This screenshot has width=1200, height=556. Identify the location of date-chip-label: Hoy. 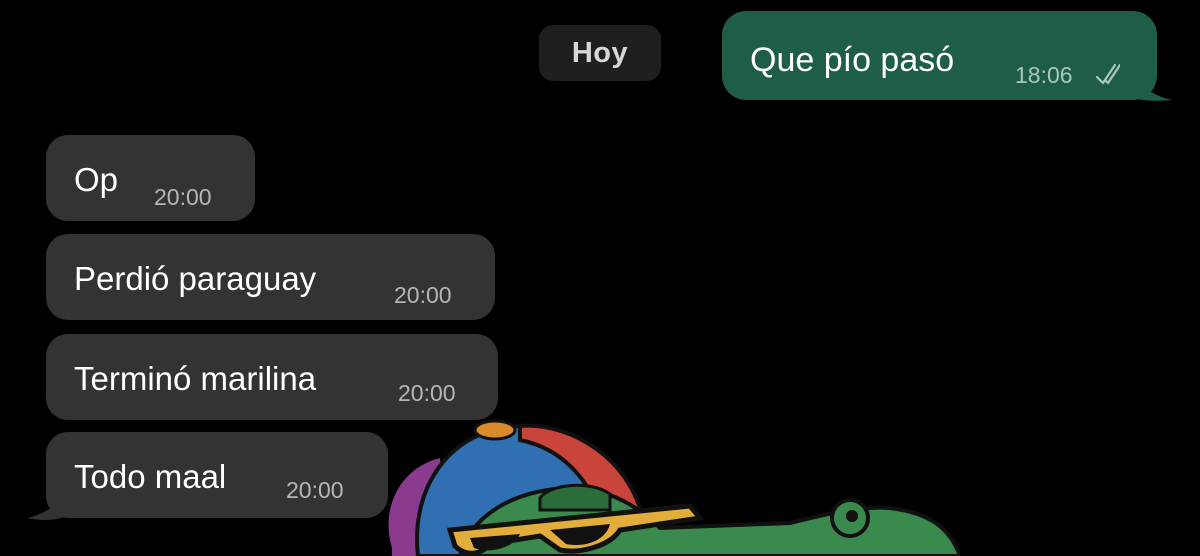
(600, 52).